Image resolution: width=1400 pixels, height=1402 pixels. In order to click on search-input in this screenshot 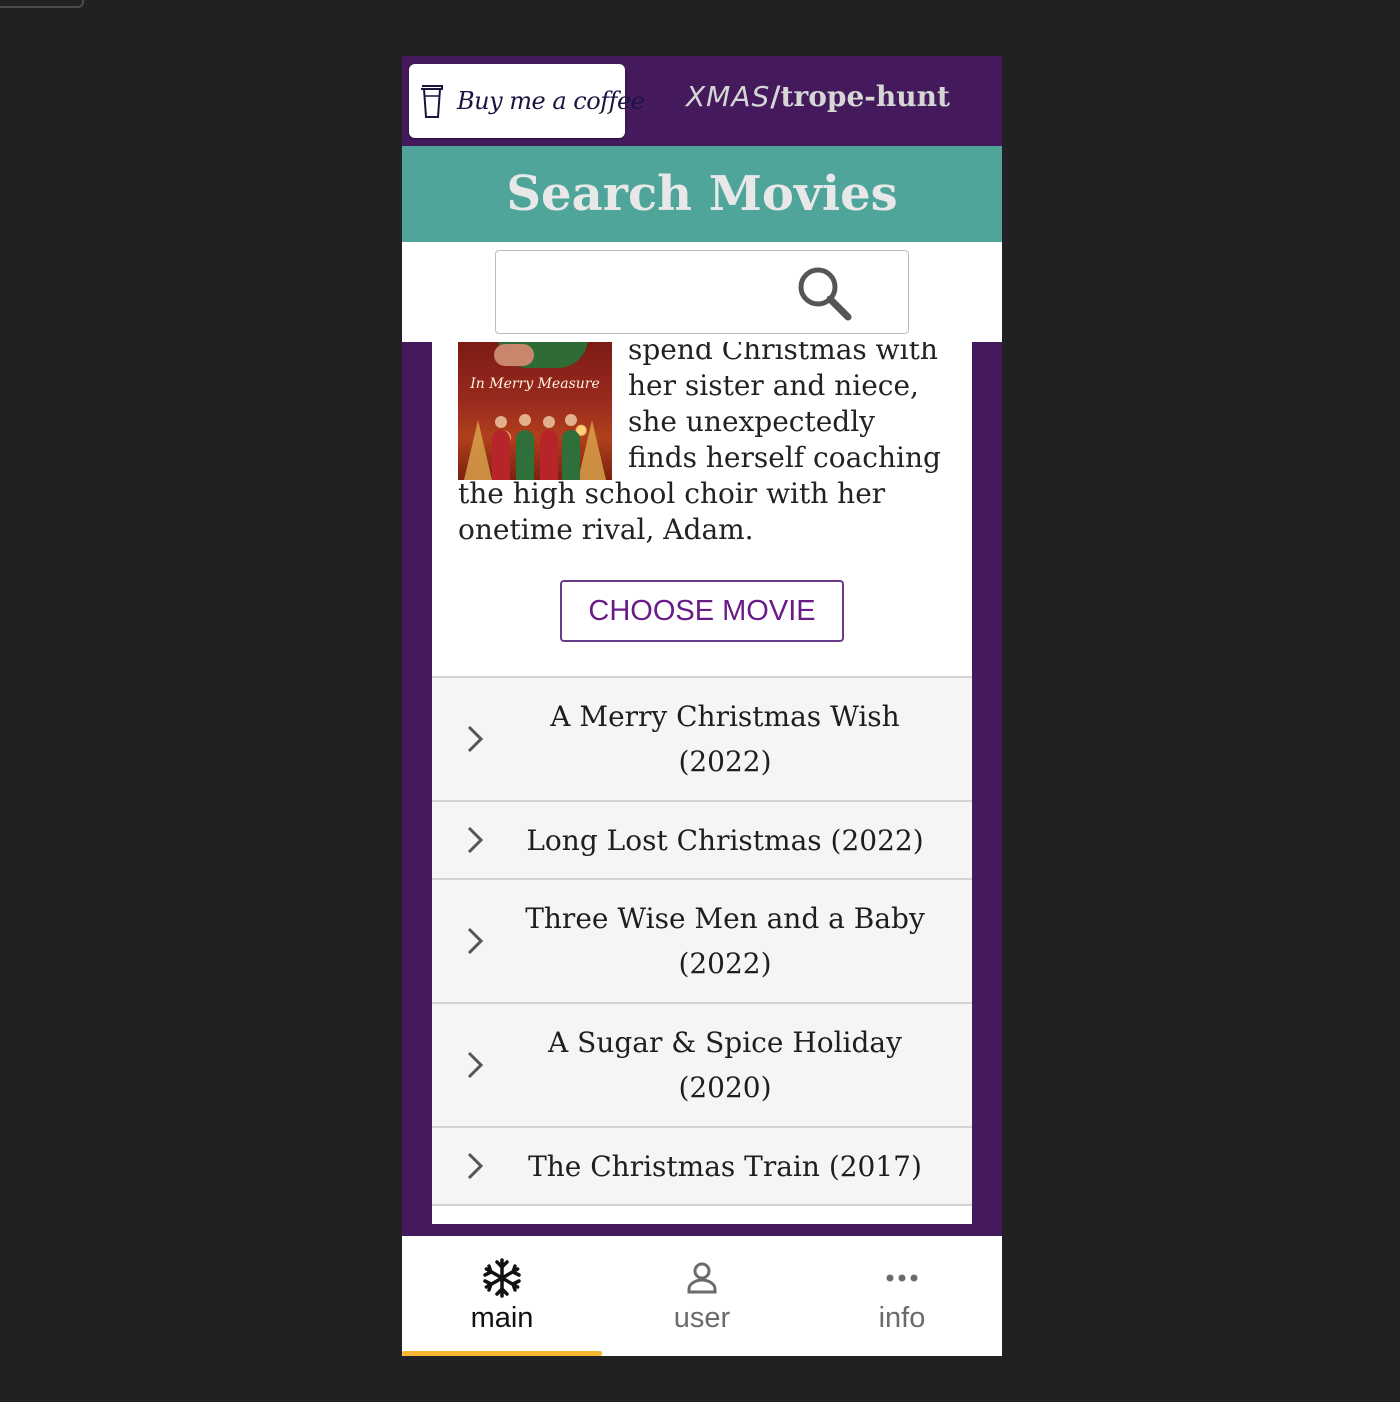, I will do `click(643, 292)`.